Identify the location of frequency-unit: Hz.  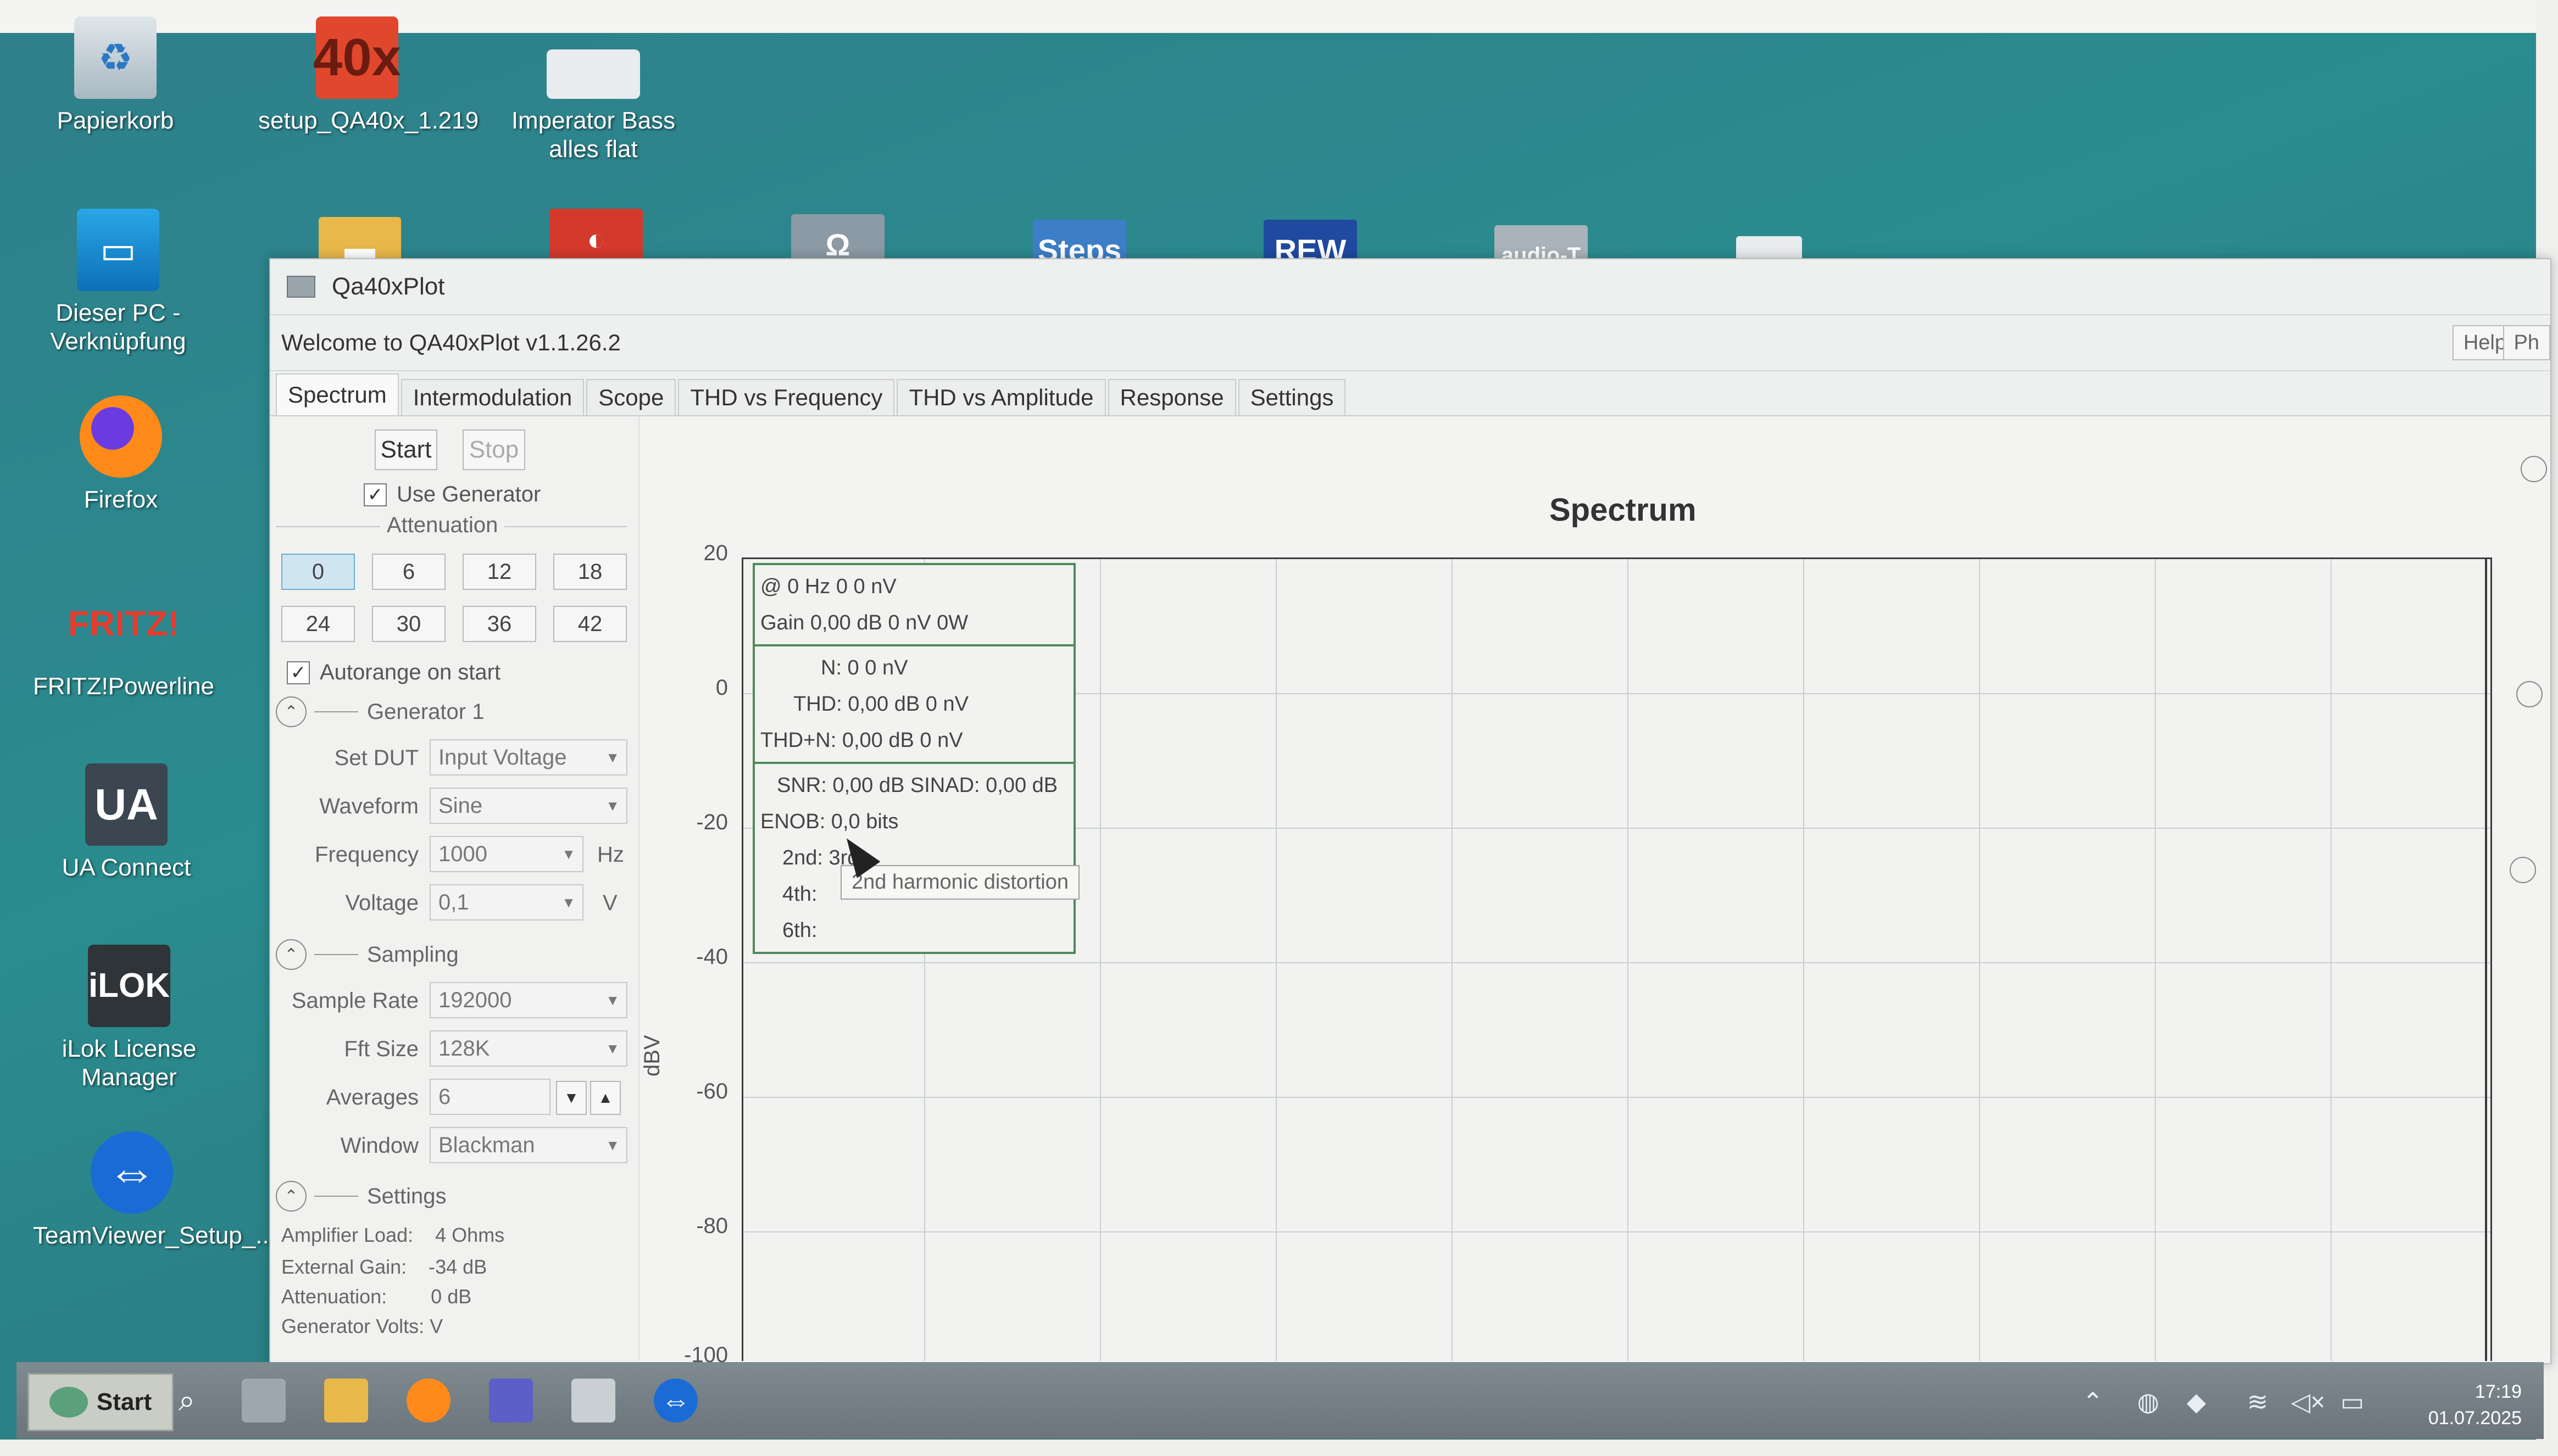
(611, 855).